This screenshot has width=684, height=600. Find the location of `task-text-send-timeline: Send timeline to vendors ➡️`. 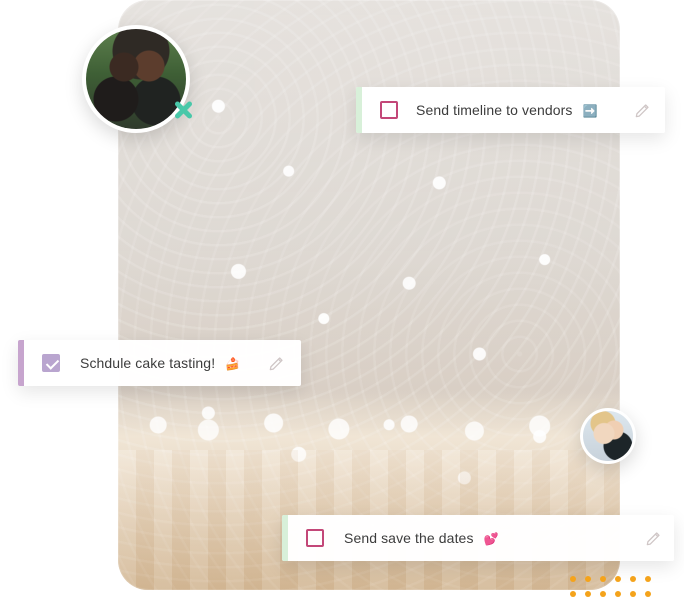

task-text-send-timeline: Send timeline to vendors ➡️ is located at coordinates (524, 110).